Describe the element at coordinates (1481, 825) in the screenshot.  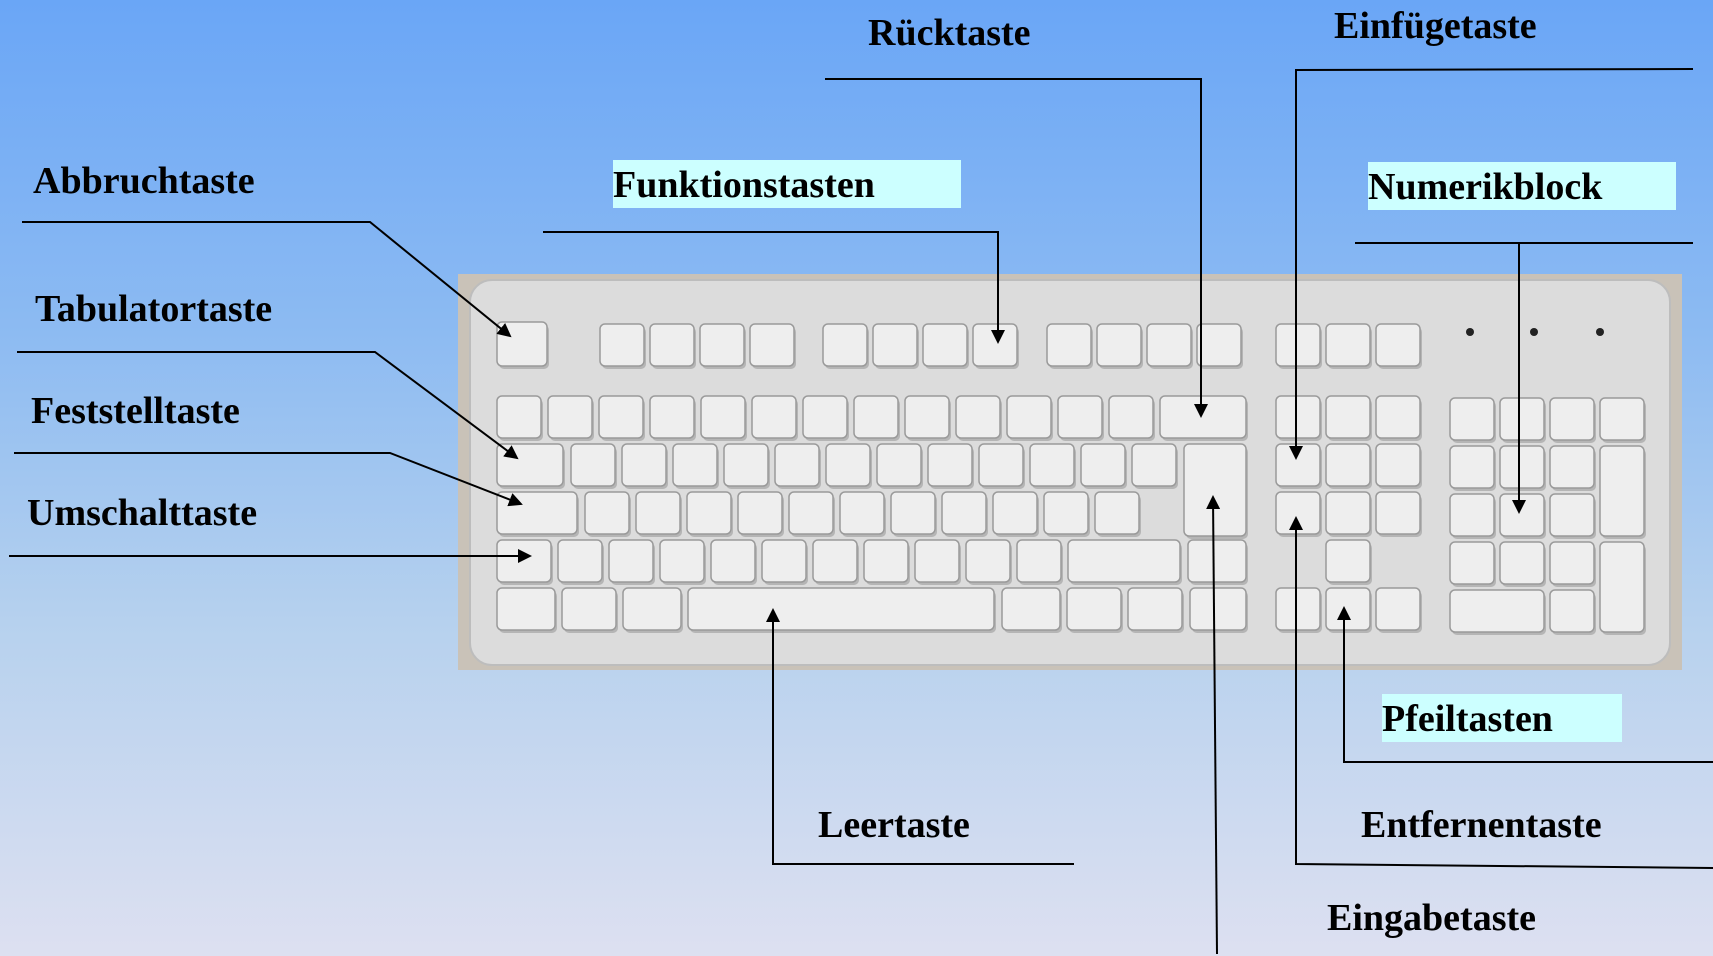
I see `label-entfernentaste: Entfernentaste` at that location.